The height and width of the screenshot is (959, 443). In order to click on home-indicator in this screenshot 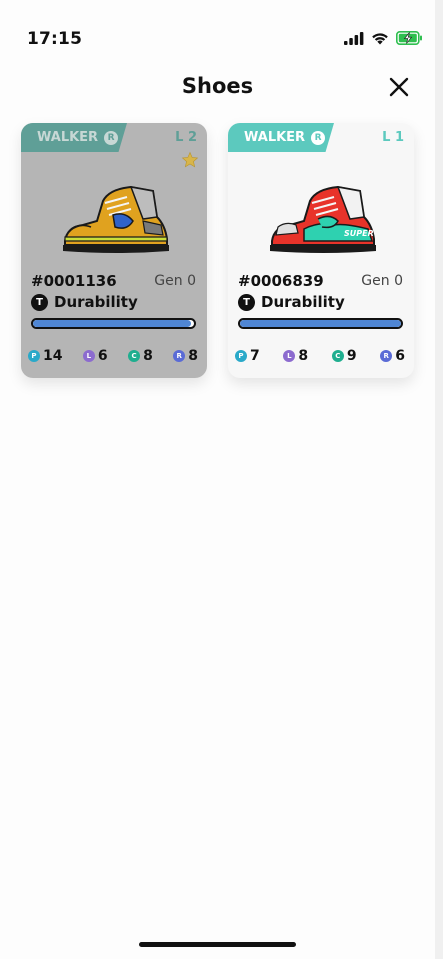, I will do `click(217, 944)`.